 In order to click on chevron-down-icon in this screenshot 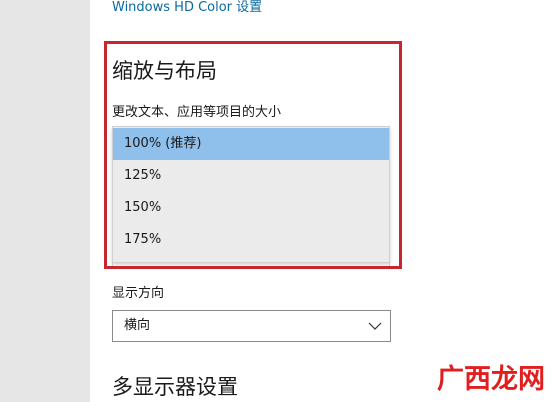, I will do `click(375, 326)`.